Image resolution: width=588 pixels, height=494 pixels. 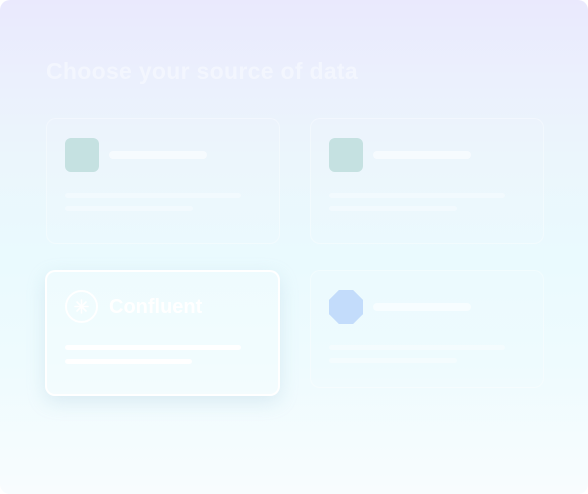 I want to click on page-title: Choose your source of data, so click(x=202, y=71).